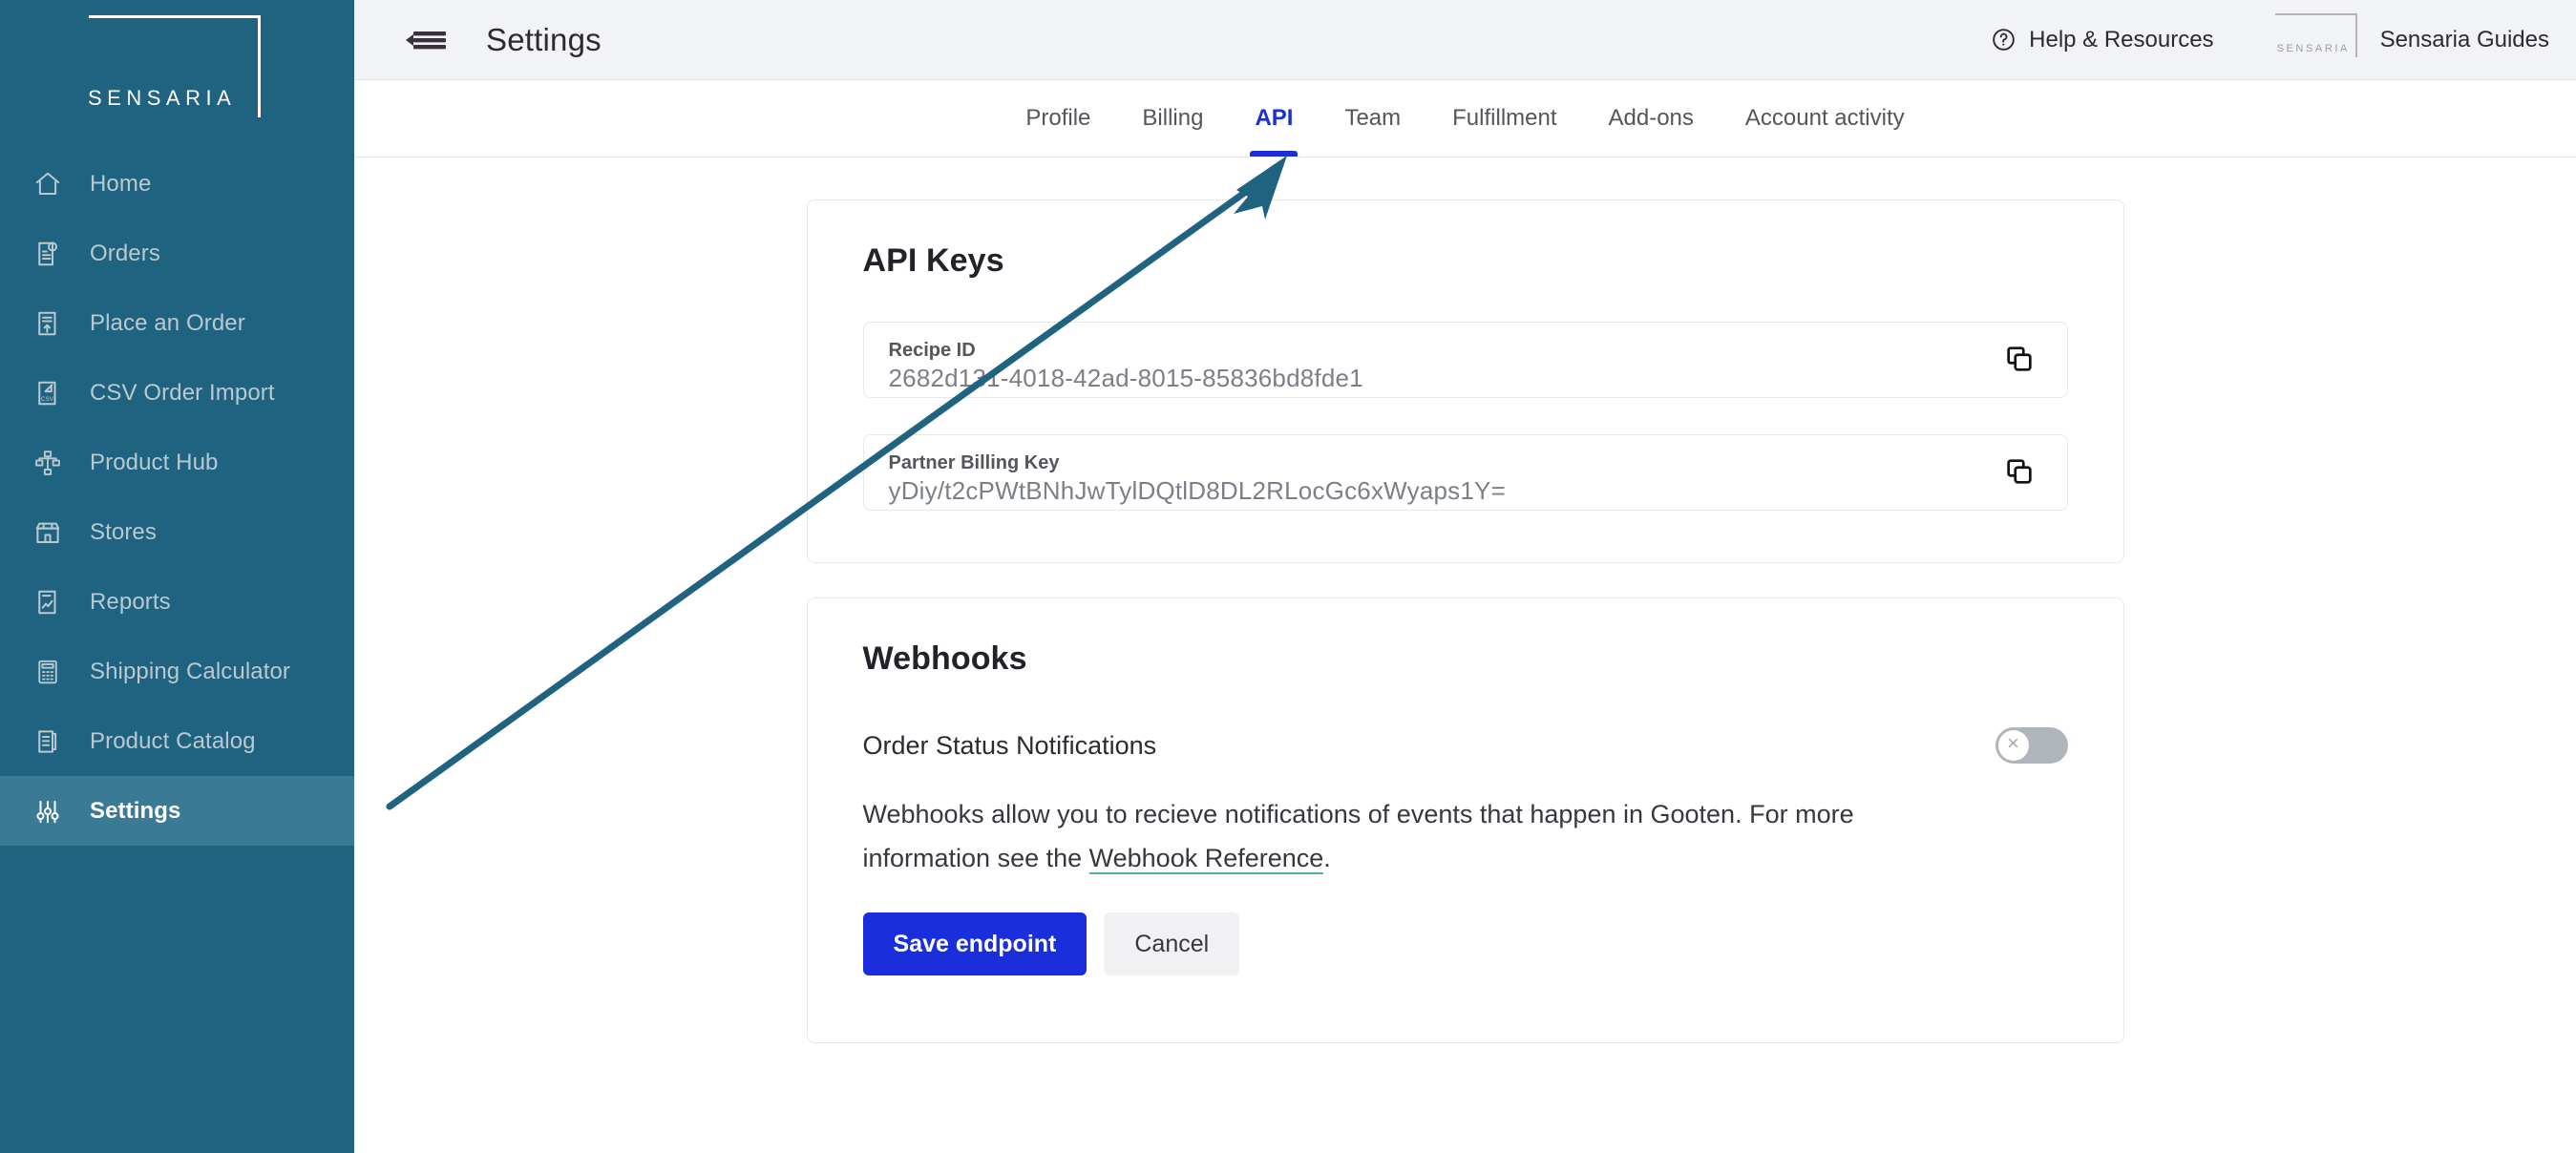 The height and width of the screenshot is (1153, 2576). I want to click on tab-billing: Billing, so click(1172, 118).